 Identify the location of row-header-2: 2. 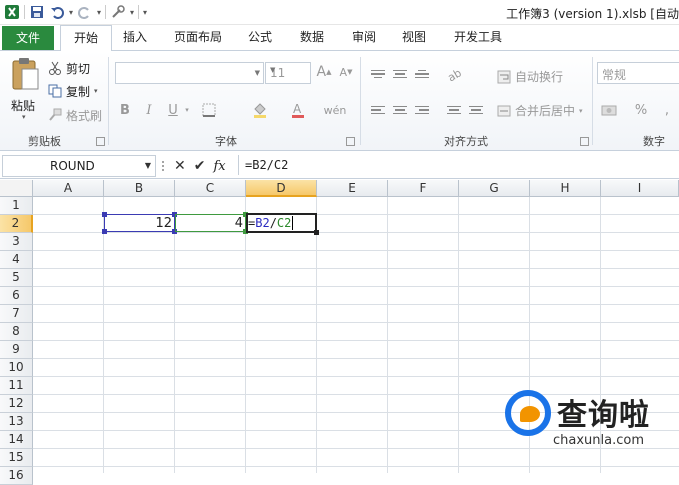
(16, 224).